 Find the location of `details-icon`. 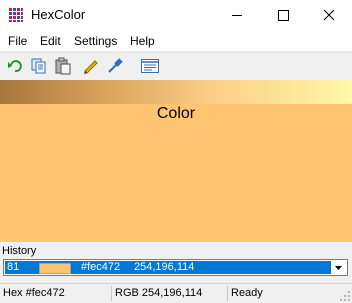

details-icon is located at coordinates (150, 66).